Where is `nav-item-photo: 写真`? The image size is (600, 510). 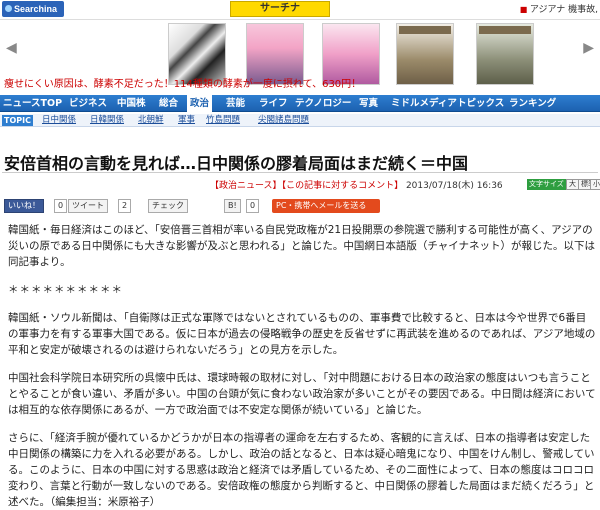
nav-item-photo: 写真 is located at coordinates (368, 103).